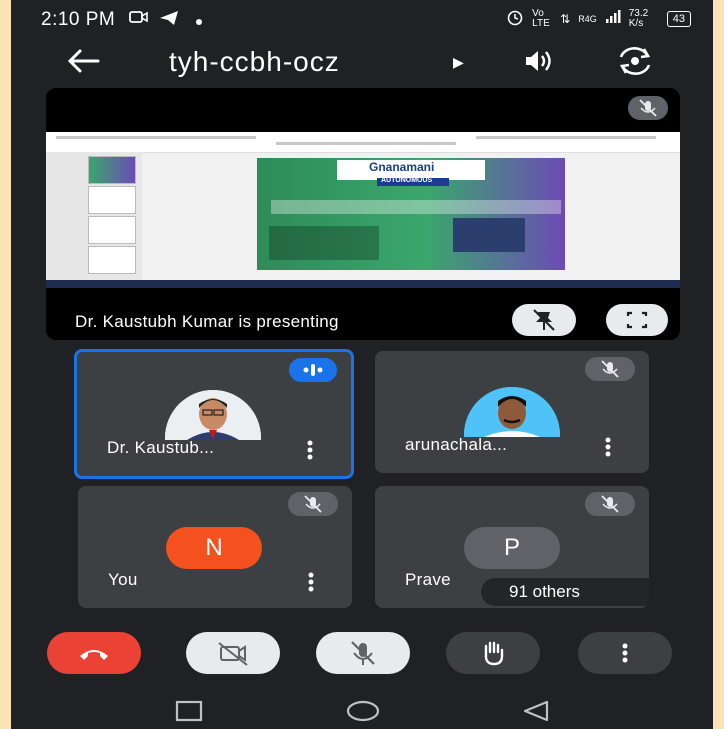  I want to click on network-speed: 73.2 K/s, so click(638, 18).